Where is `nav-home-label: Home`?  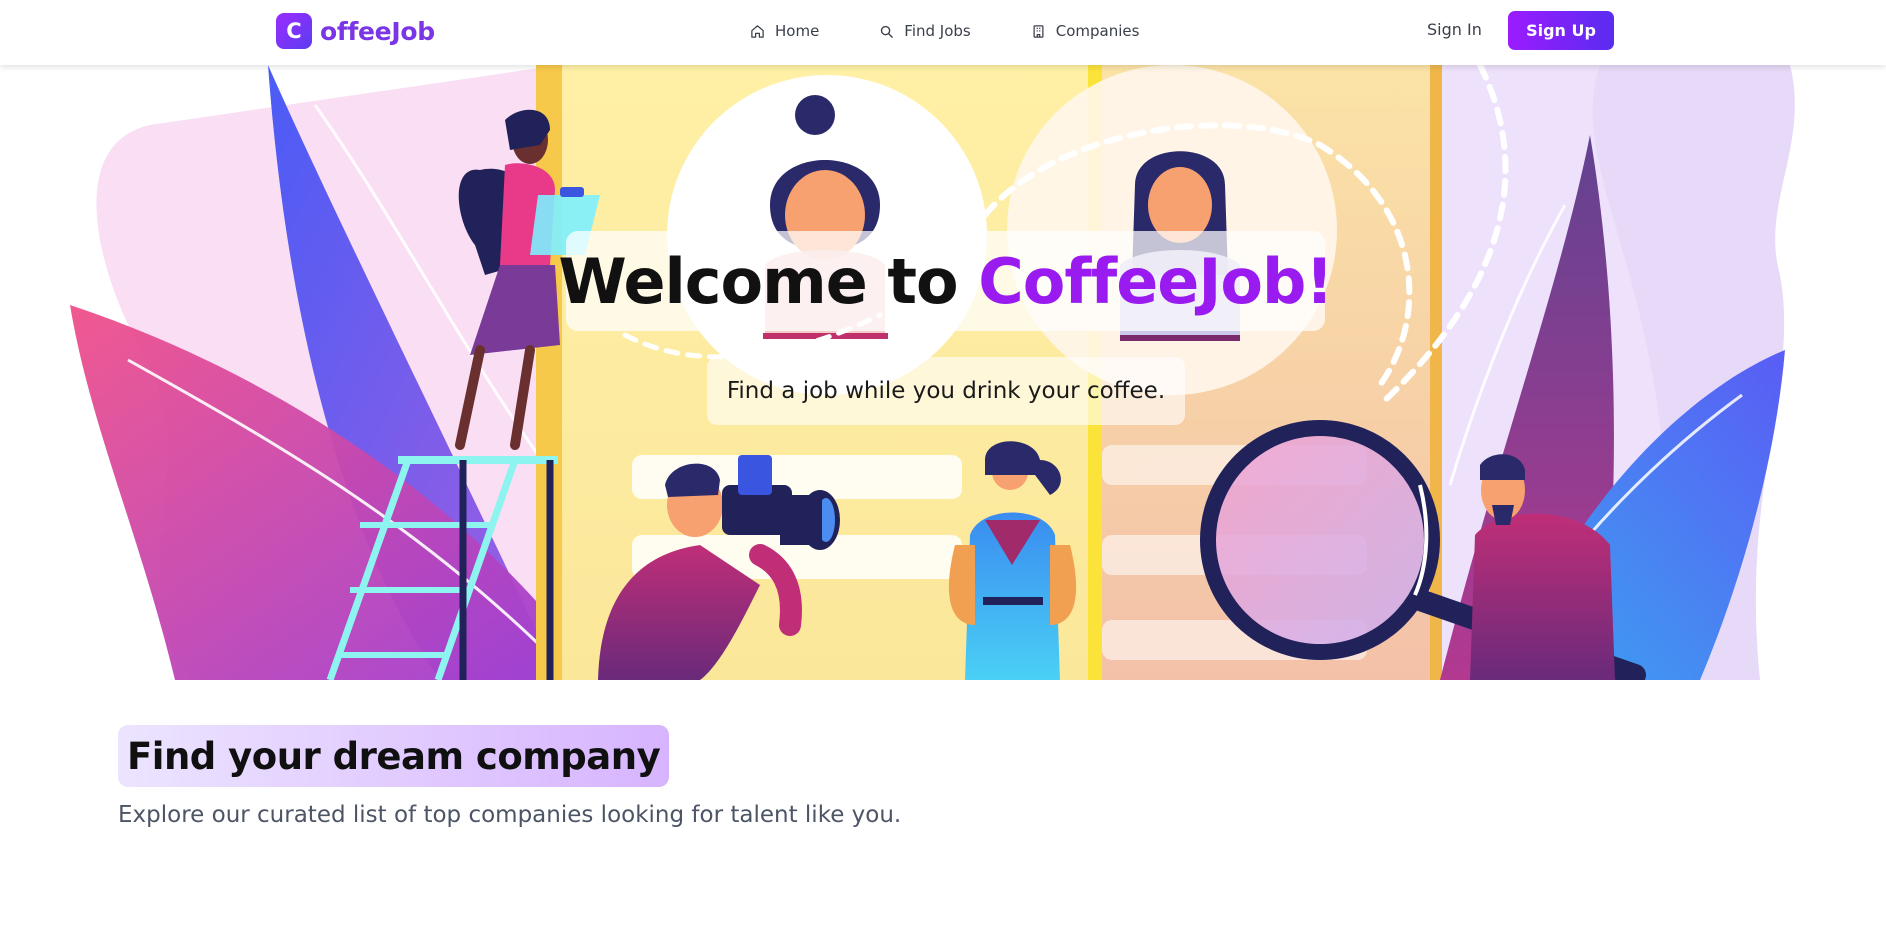
nav-home-label: Home is located at coordinates (797, 31).